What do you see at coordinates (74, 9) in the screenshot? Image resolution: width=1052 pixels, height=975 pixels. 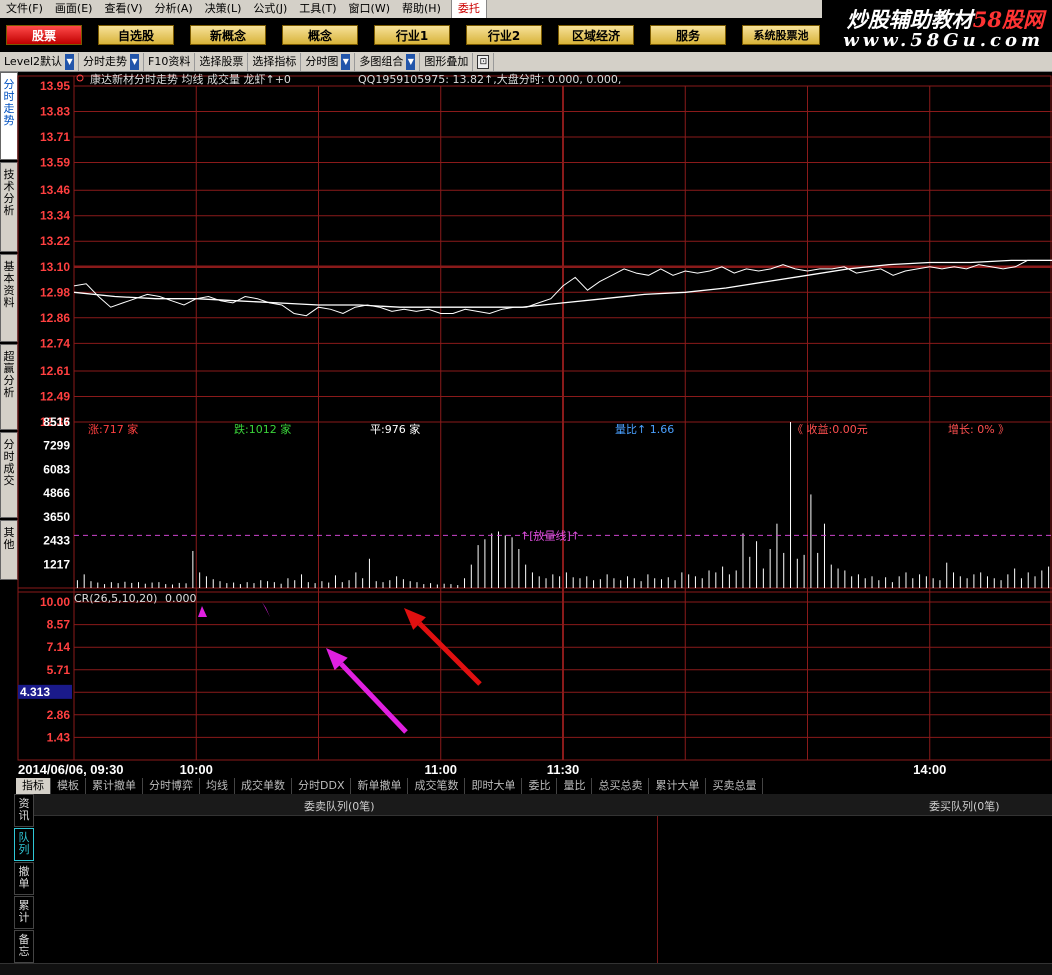 I see `menu-item-1: 画面(E)` at bounding box center [74, 9].